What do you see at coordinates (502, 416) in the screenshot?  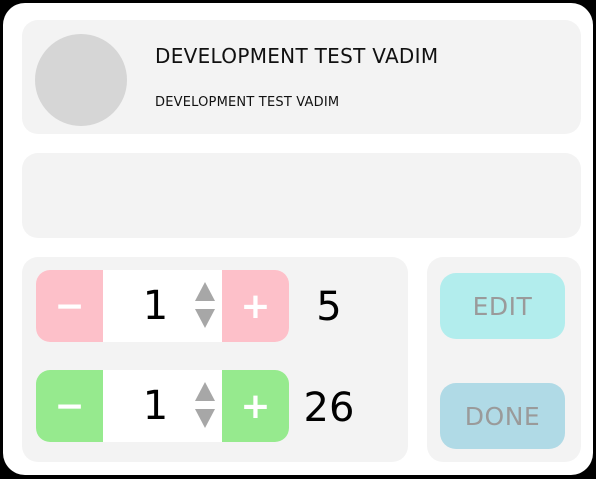 I see `done-button: DONE` at bounding box center [502, 416].